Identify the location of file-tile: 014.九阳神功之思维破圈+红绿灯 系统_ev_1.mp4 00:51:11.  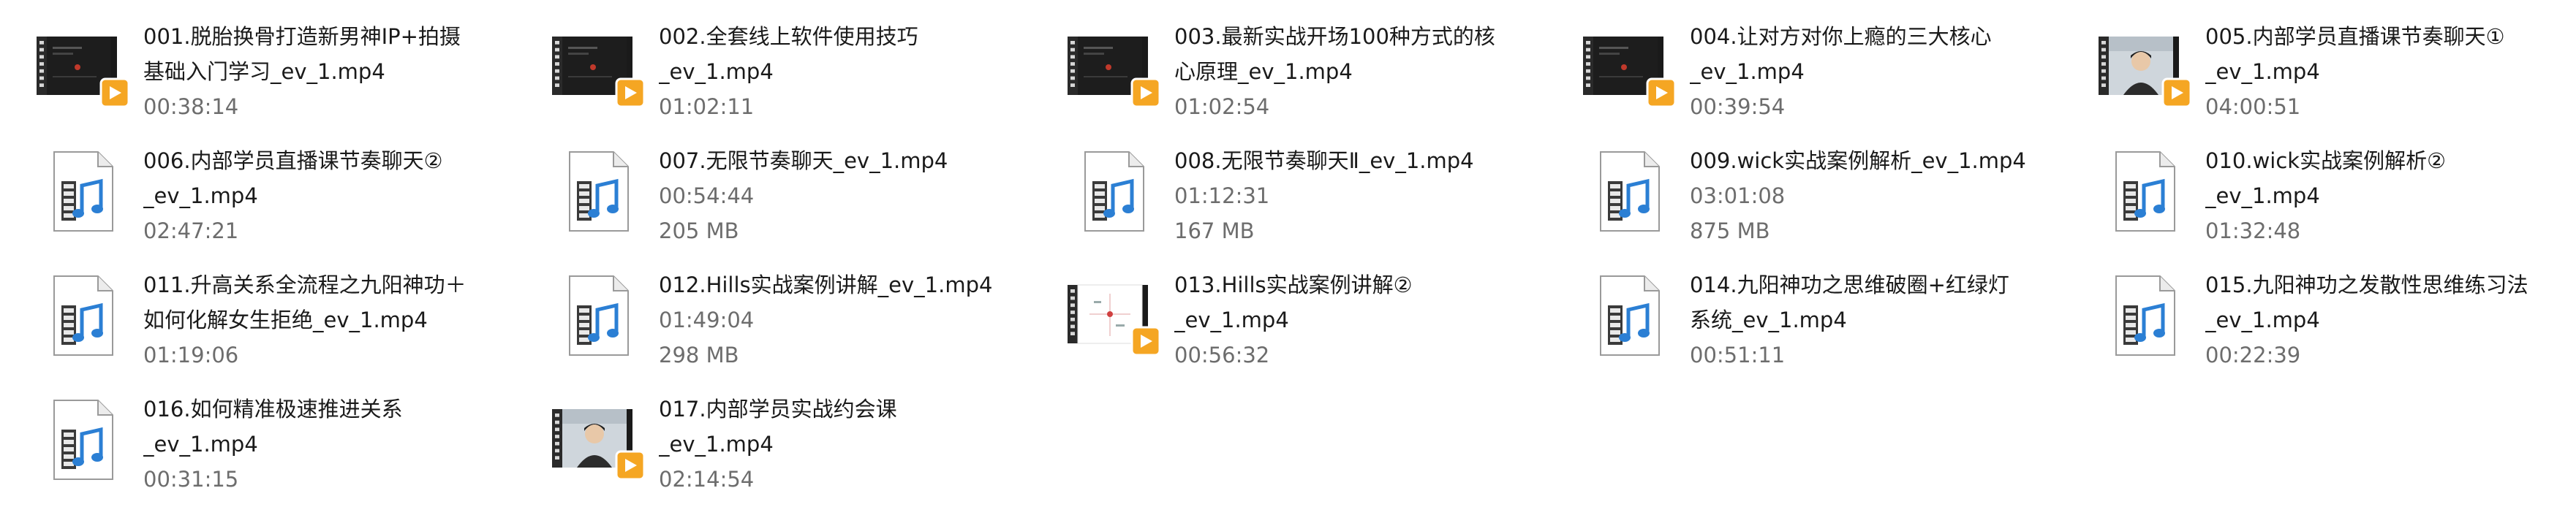
(1798, 316).